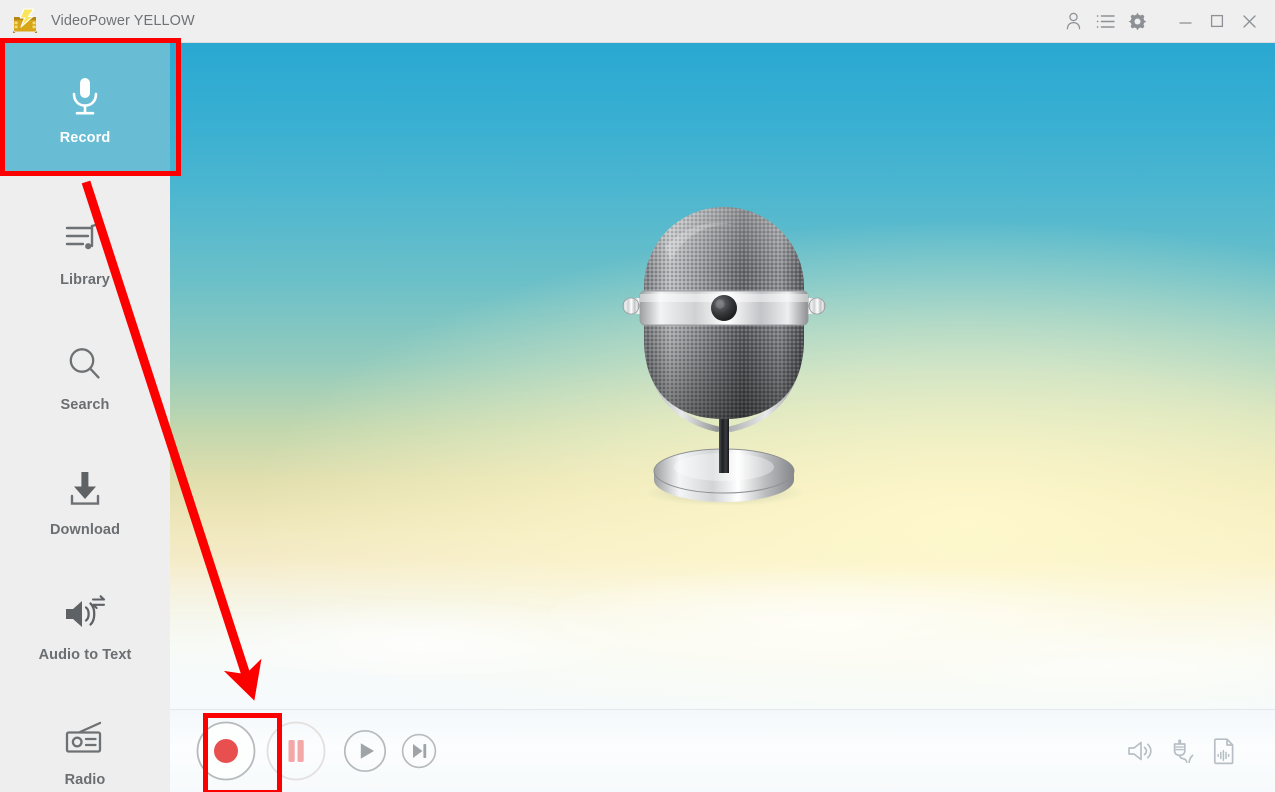 The image size is (1275, 792). I want to click on minimize-button, so click(1185, 21).